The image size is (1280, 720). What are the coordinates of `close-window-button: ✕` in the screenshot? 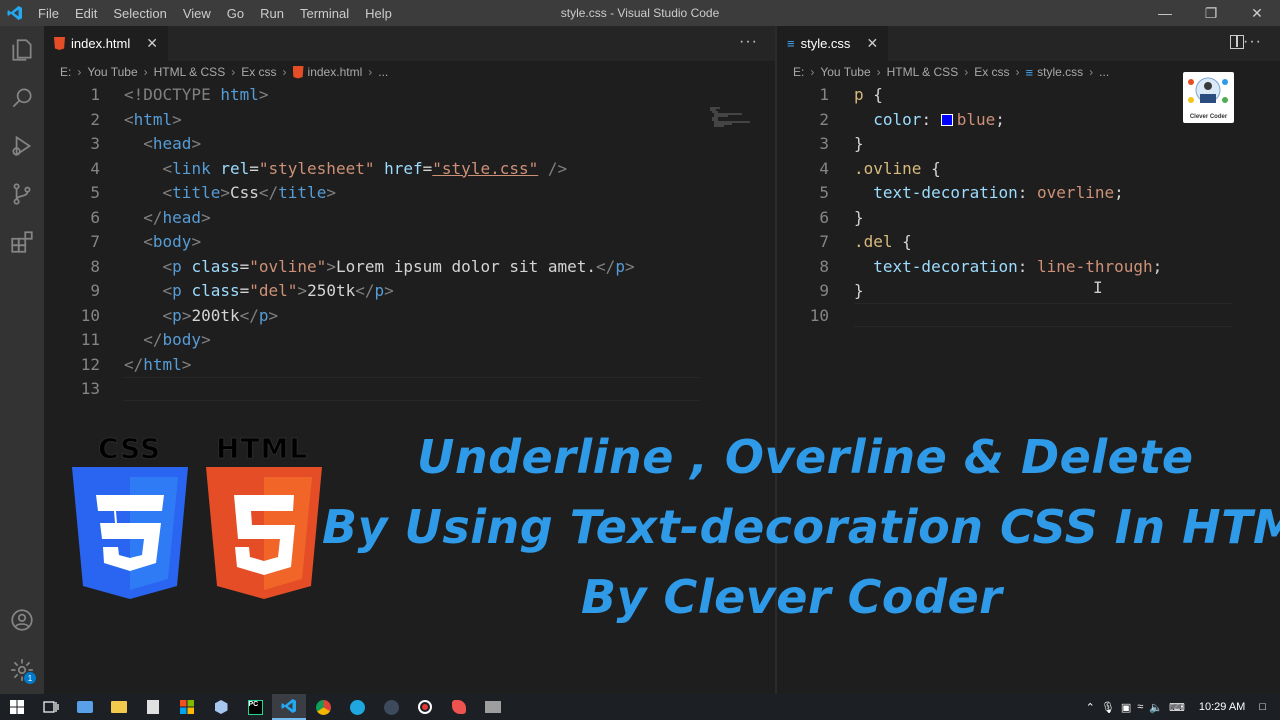 It's located at (1257, 13).